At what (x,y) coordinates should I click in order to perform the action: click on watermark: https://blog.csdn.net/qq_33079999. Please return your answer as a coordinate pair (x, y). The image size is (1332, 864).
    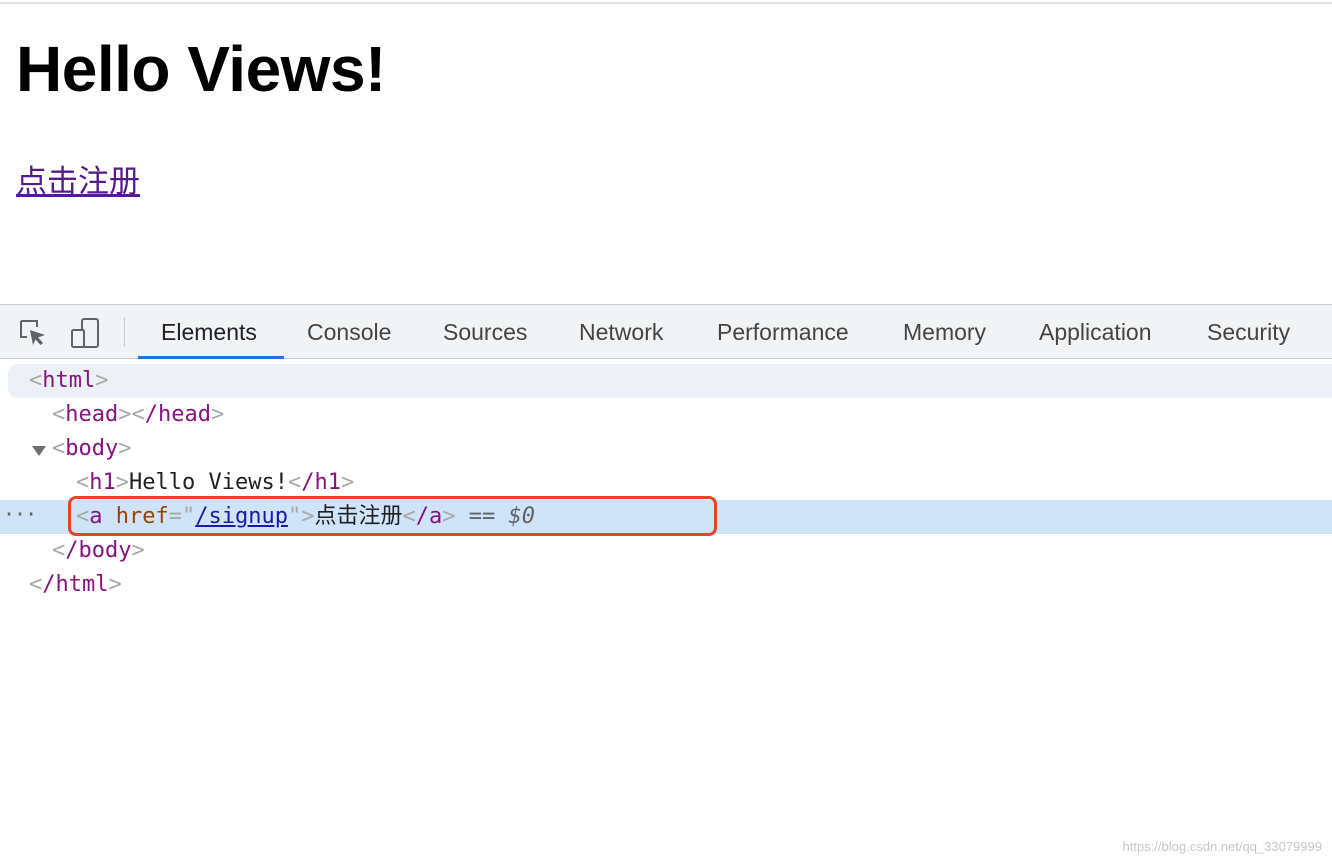
    Looking at the image, I should click on (1222, 846).